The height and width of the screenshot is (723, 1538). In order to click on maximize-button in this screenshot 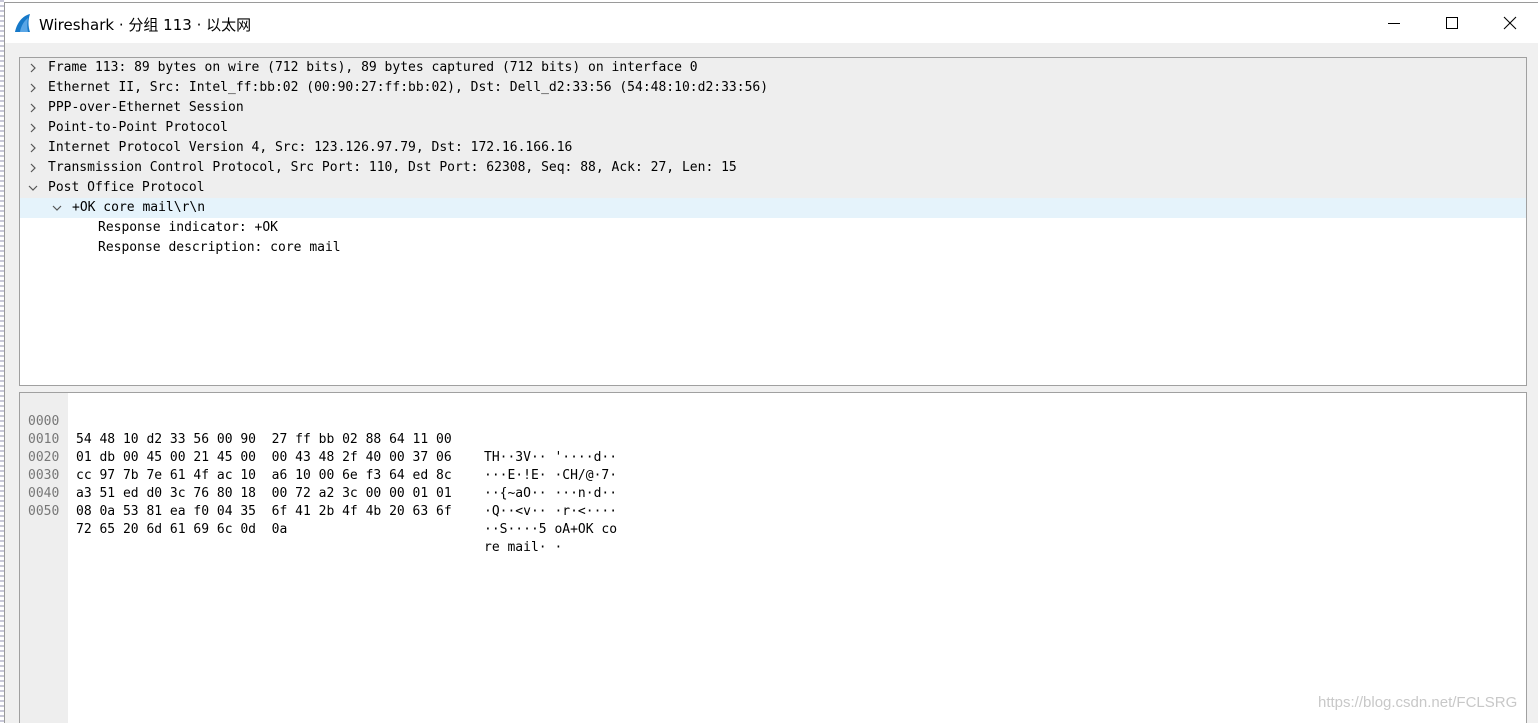, I will do `click(1452, 23)`.